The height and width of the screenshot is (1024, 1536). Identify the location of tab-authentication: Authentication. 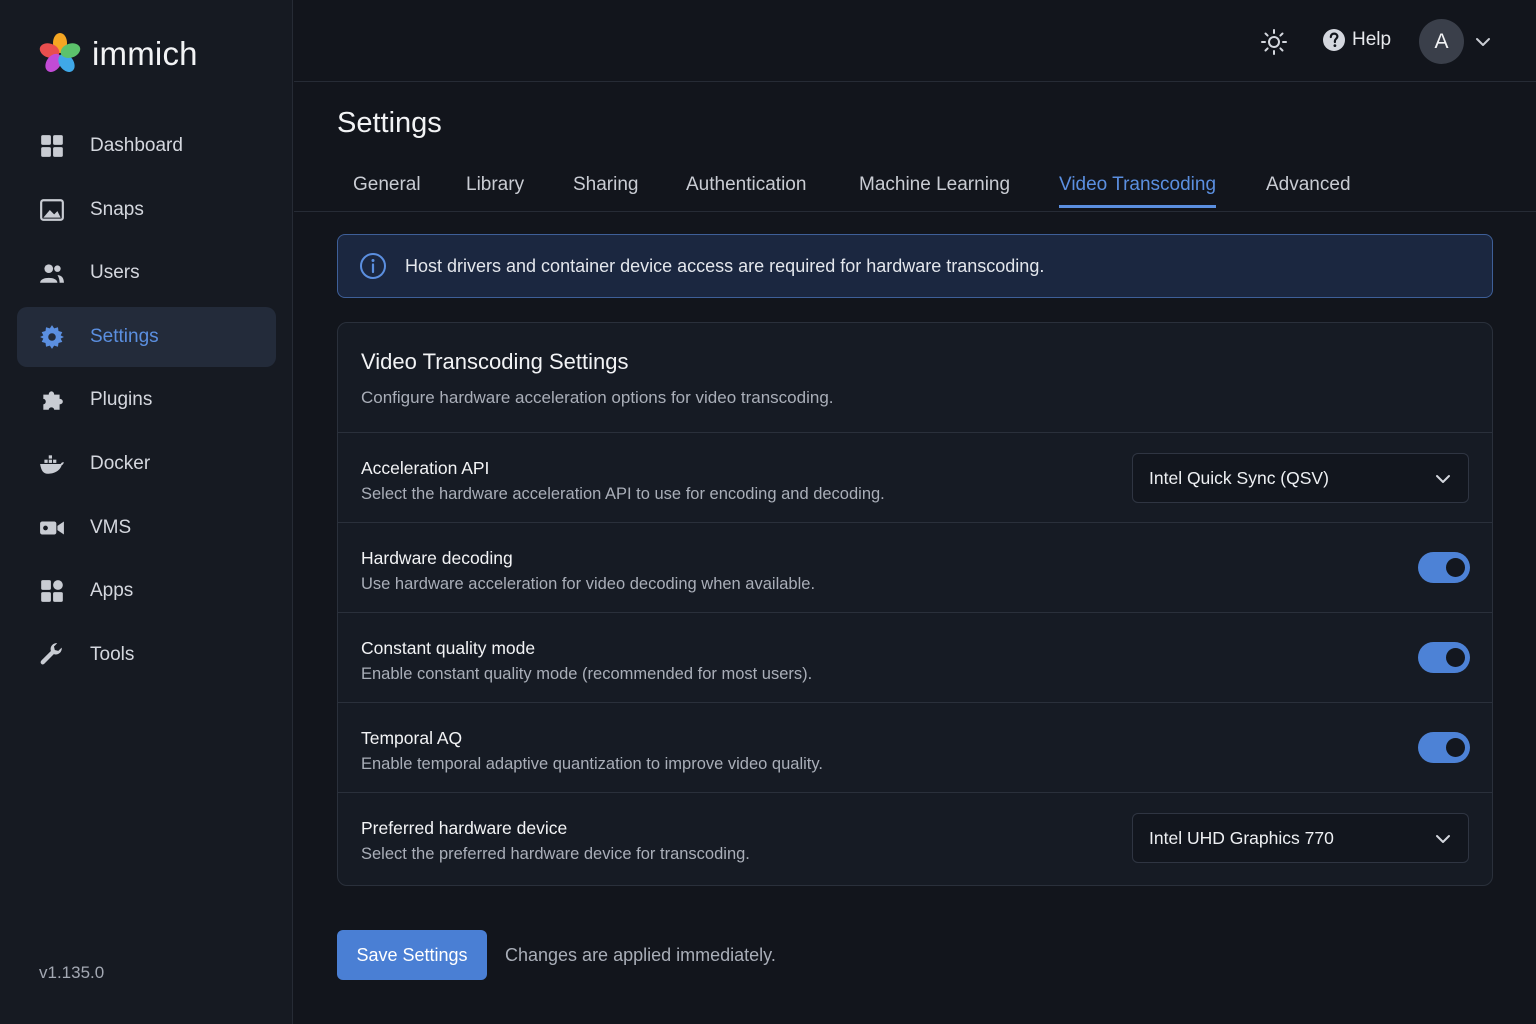
(746, 191).